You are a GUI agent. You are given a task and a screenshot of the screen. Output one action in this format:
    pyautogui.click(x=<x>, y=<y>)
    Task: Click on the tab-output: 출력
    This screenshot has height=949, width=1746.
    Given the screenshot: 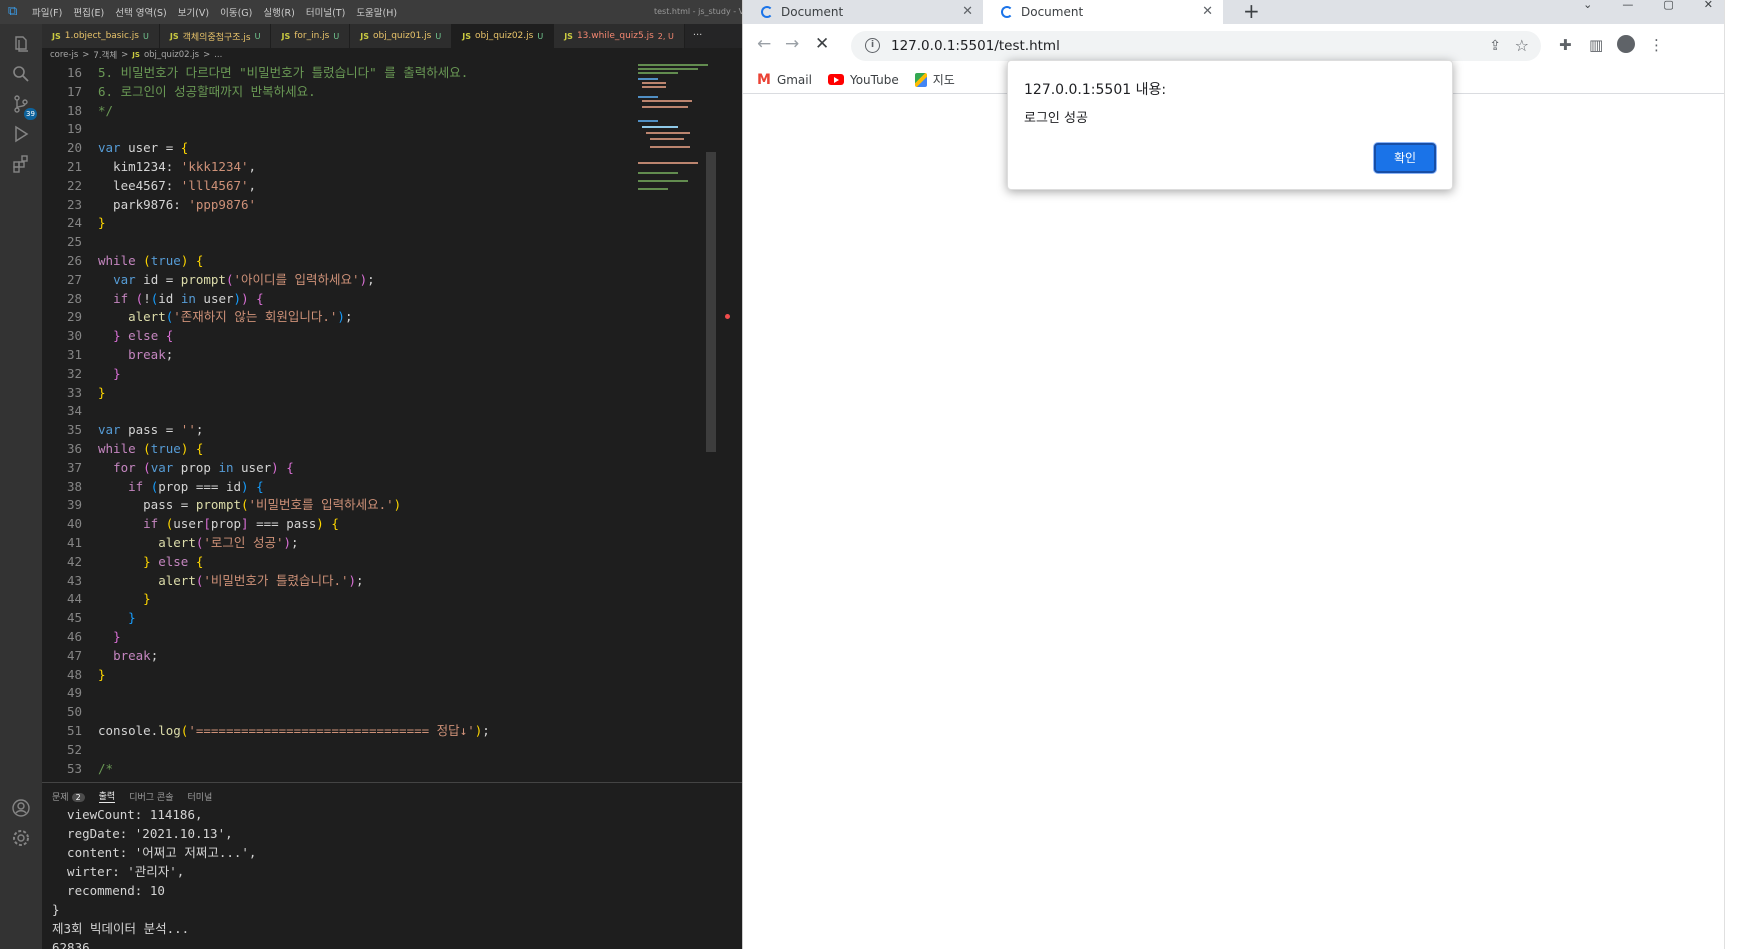 What is the action you would take?
    pyautogui.click(x=107, y=796)
    